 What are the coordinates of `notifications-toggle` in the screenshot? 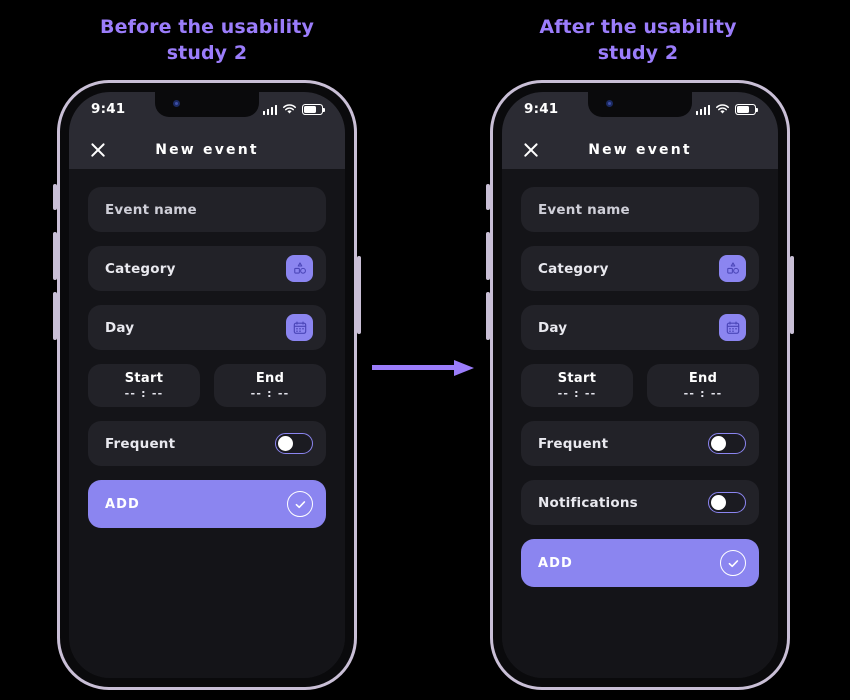 It's located at (727, 502).